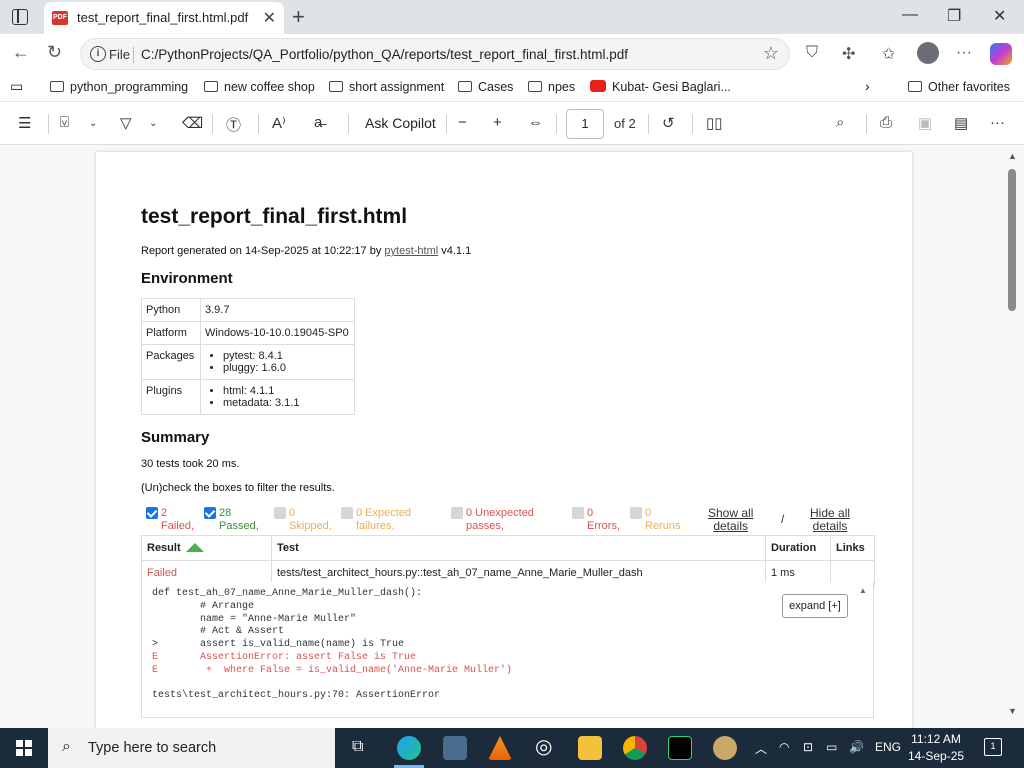 The height and width of the screenshot is (768, 1024). I want to click on devices-icon: ⊡, so click(808, 747).